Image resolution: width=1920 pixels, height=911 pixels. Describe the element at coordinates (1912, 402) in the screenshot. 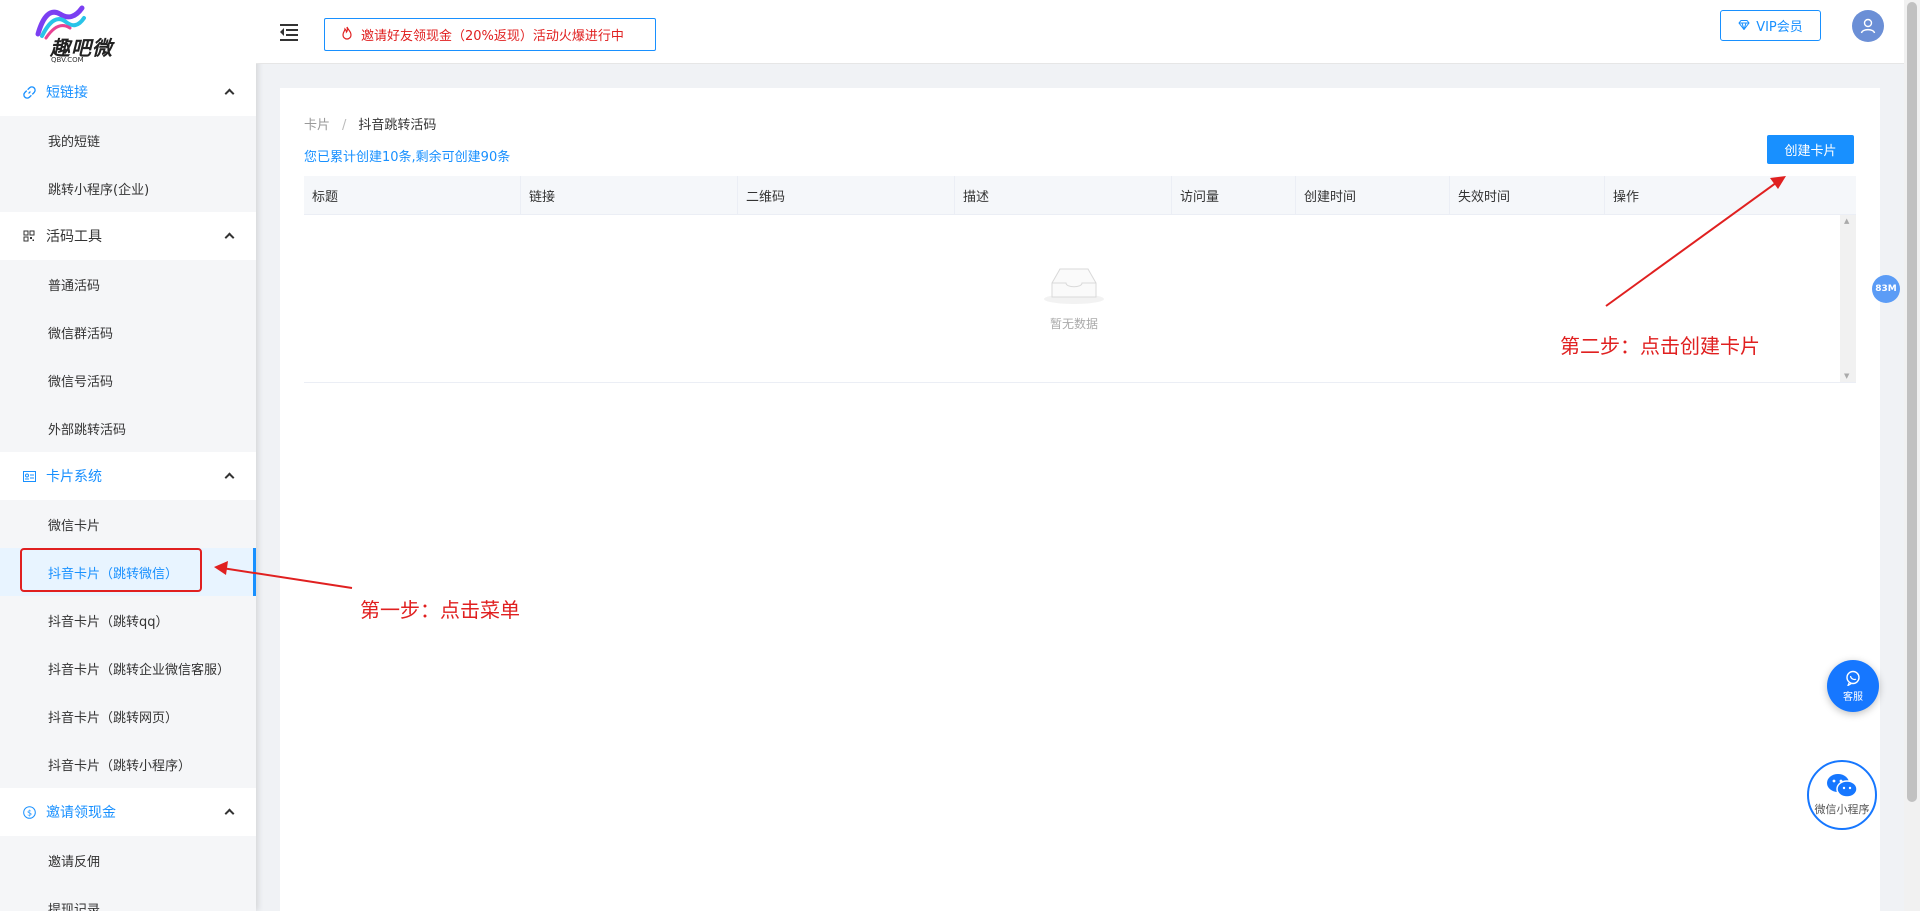

I see `scrollbar-thumb` at that location.